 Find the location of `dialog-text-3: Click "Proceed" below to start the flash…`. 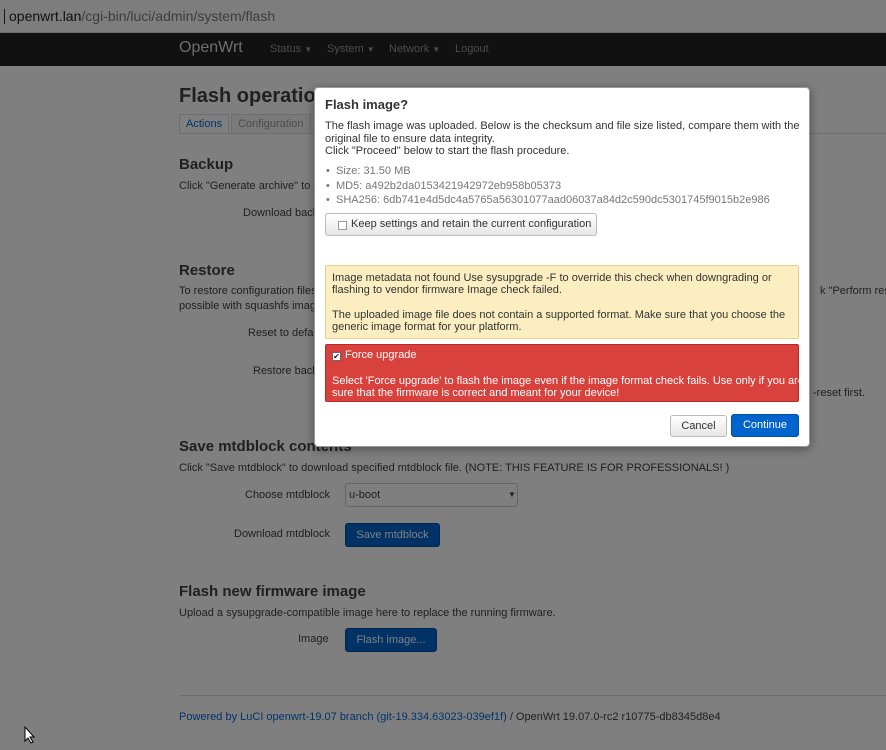

dialog-text-3: Click "Proceed" below to start the flash… is located at coordinates (447, 151).